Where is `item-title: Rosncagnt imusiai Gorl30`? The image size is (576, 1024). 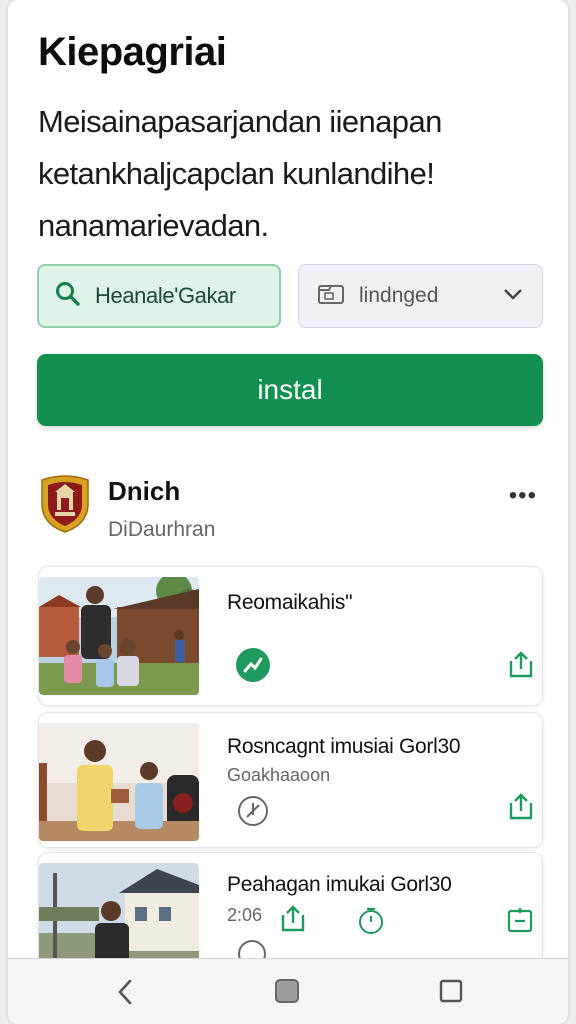
item-title: Rosncagnt imusiai Gorl30 is located at coordinates (344, 746).